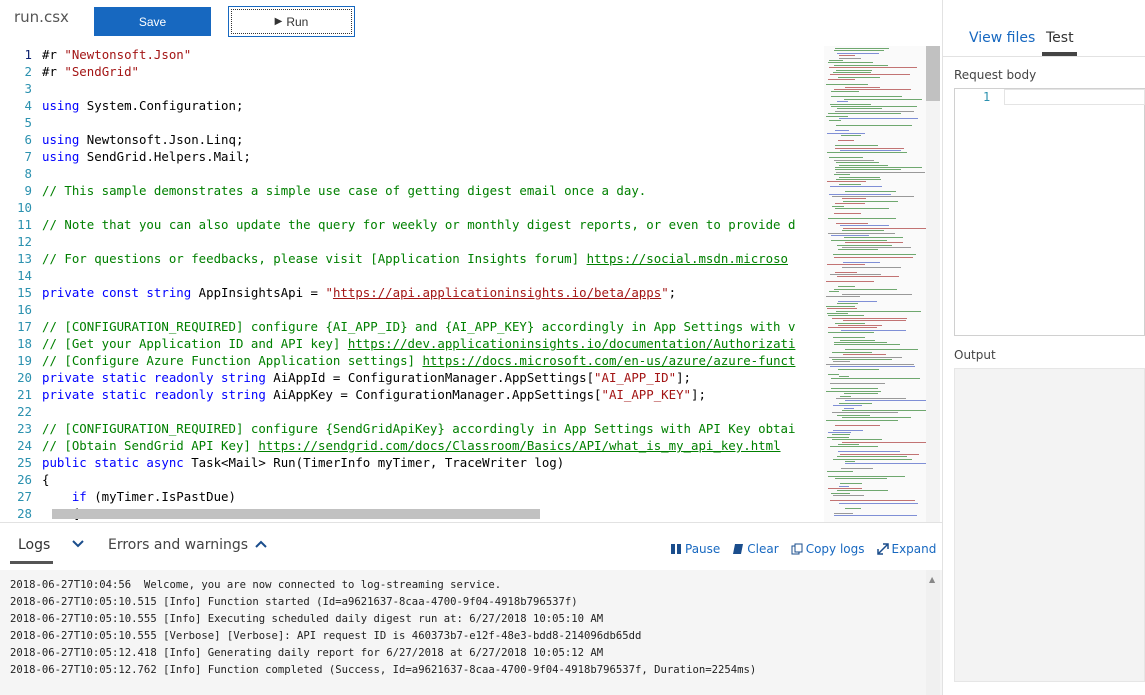 This screenshot has width=1145, height=695. Describe the element at coordinates (329, 292) in the screenshot. I see `code-token: "` at that location.